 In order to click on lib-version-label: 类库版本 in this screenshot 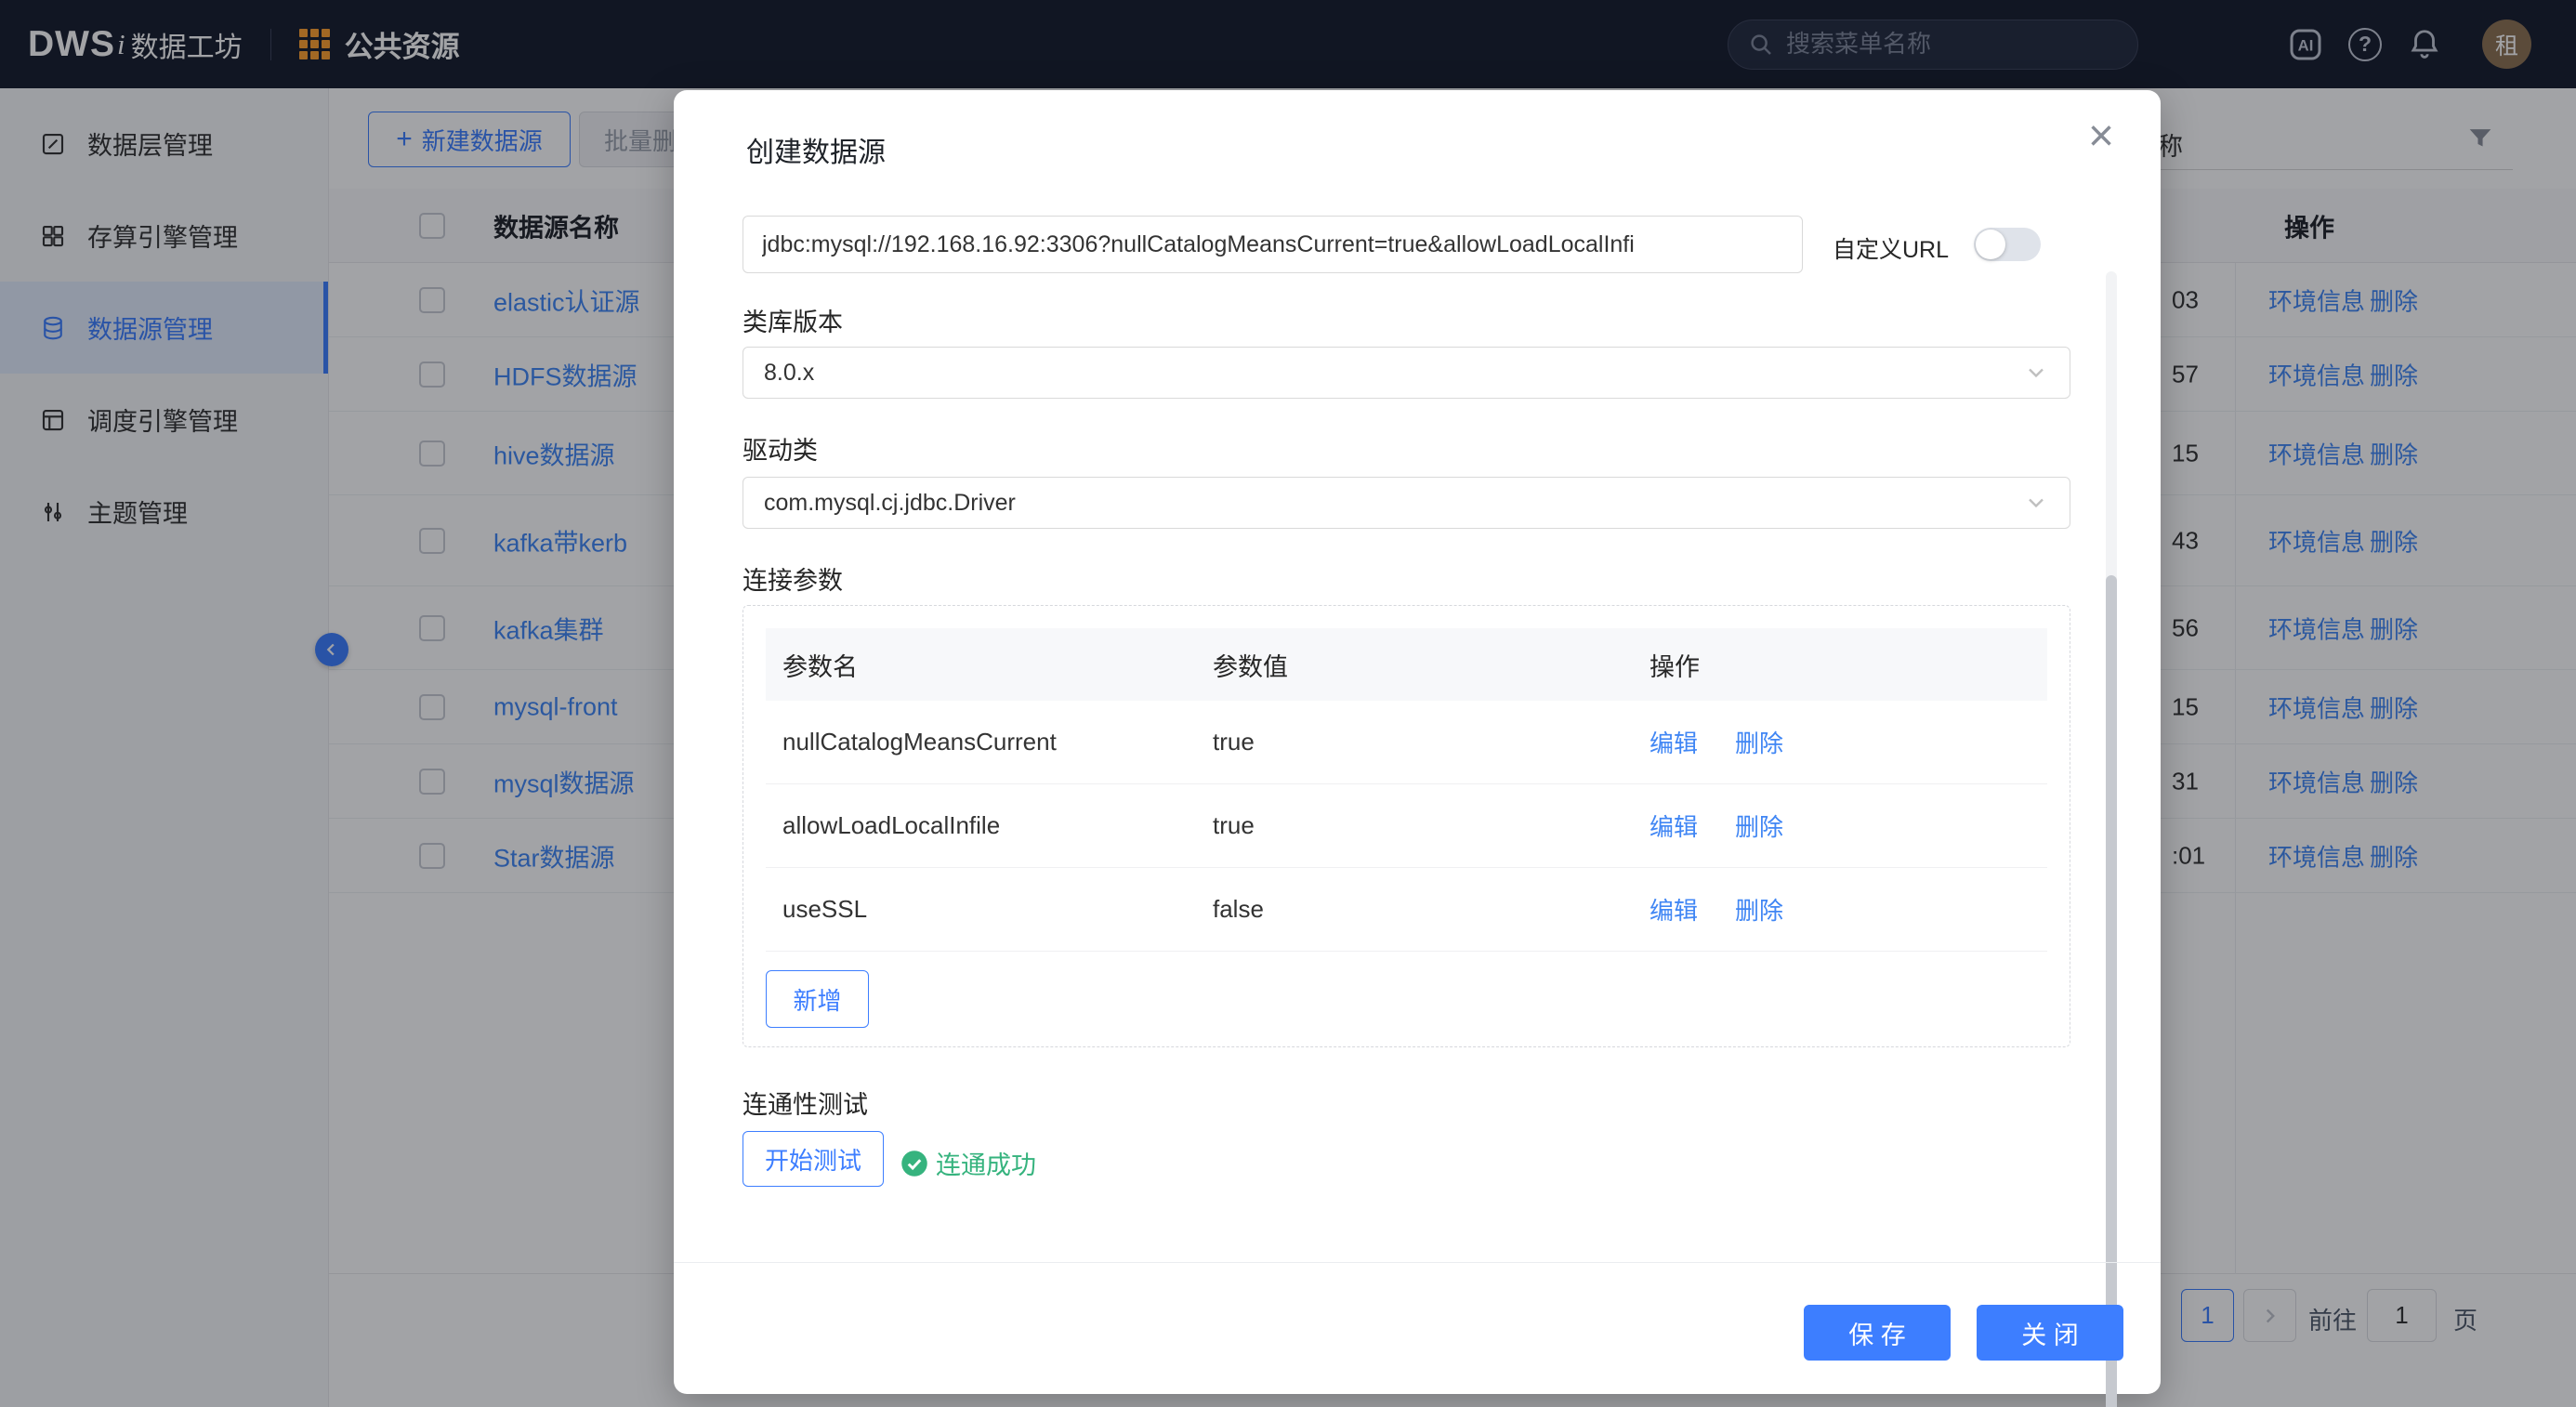, I will do `click(793, 322)`.